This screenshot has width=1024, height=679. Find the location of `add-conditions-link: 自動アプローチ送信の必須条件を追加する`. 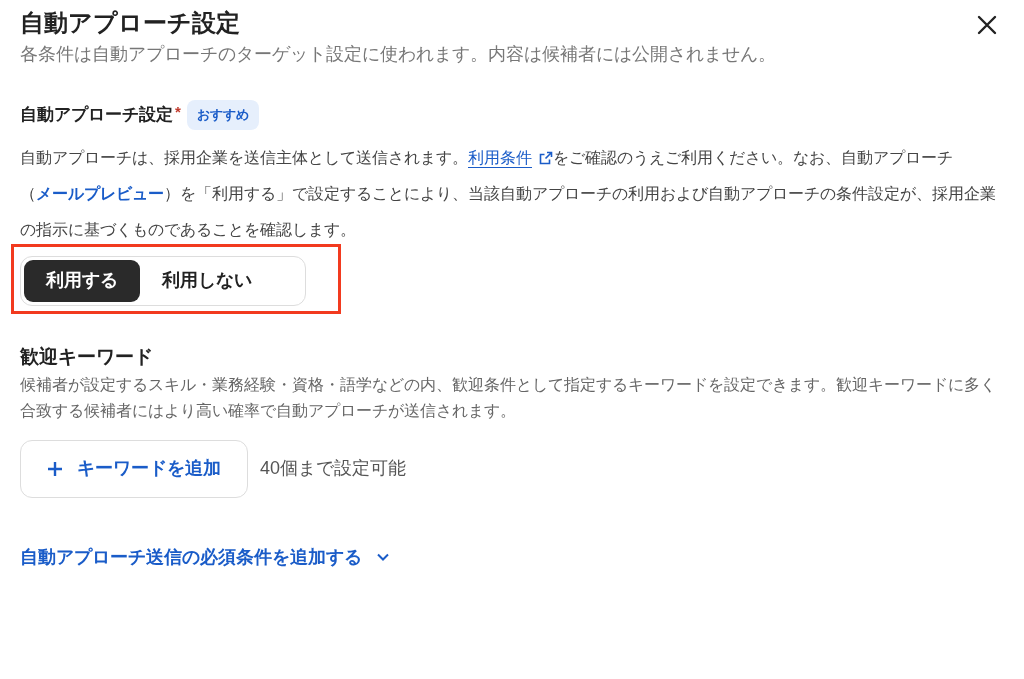

add-conditions-link: 自動アプローチ送信の必須条件を追加する is located at coordinates (205, 557).